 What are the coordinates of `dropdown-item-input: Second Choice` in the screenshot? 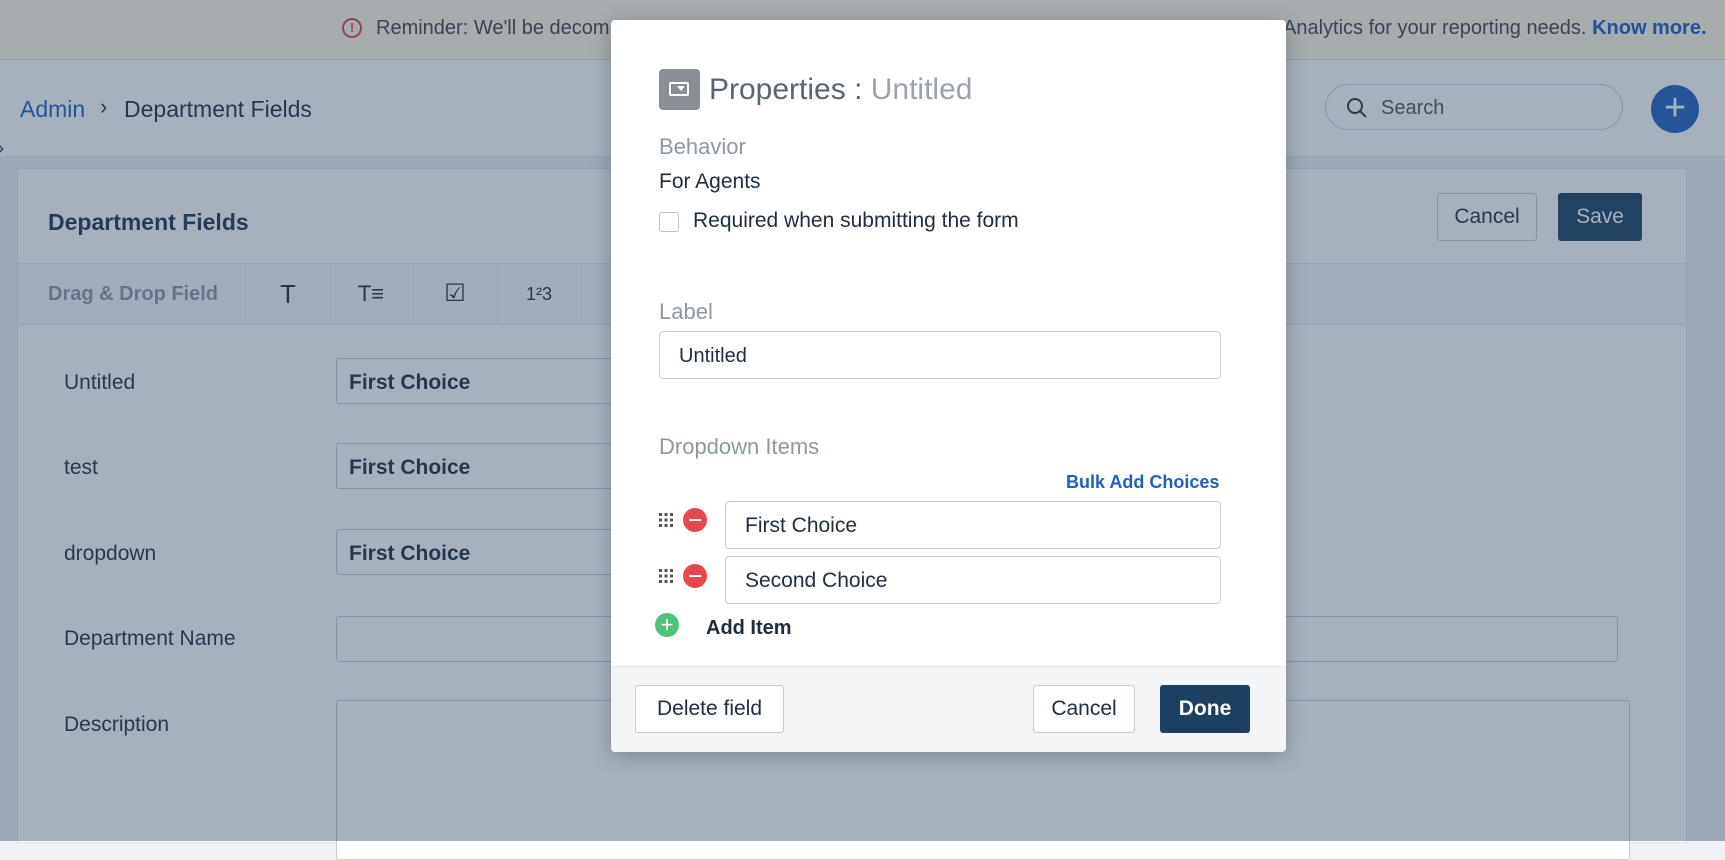 It's located at (973, 580).